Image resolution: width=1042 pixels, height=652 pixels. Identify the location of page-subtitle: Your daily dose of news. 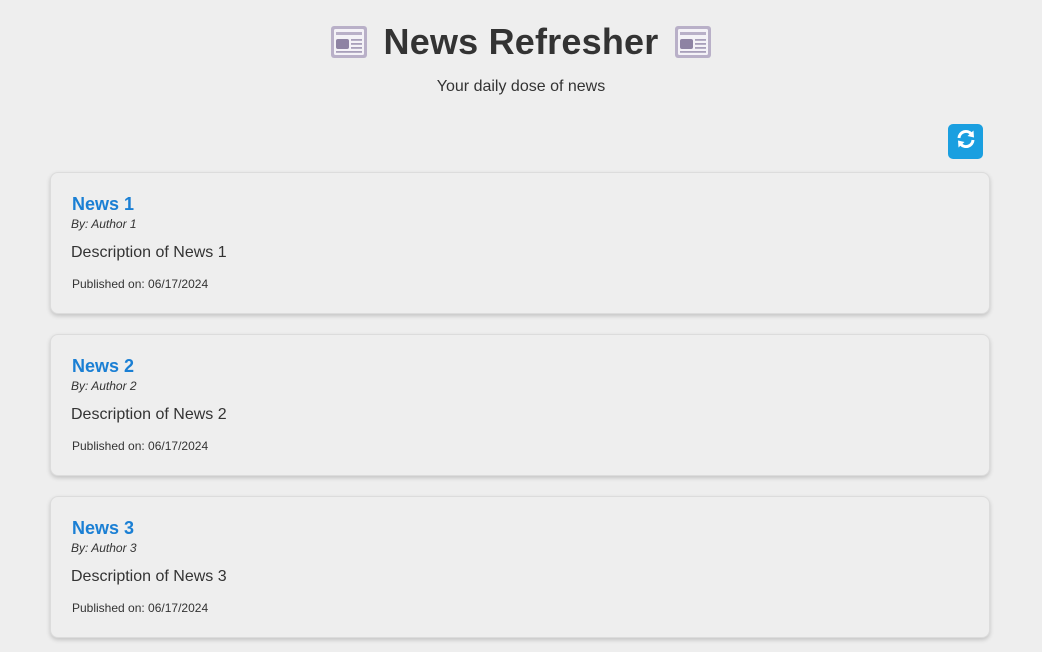
(521, 86).